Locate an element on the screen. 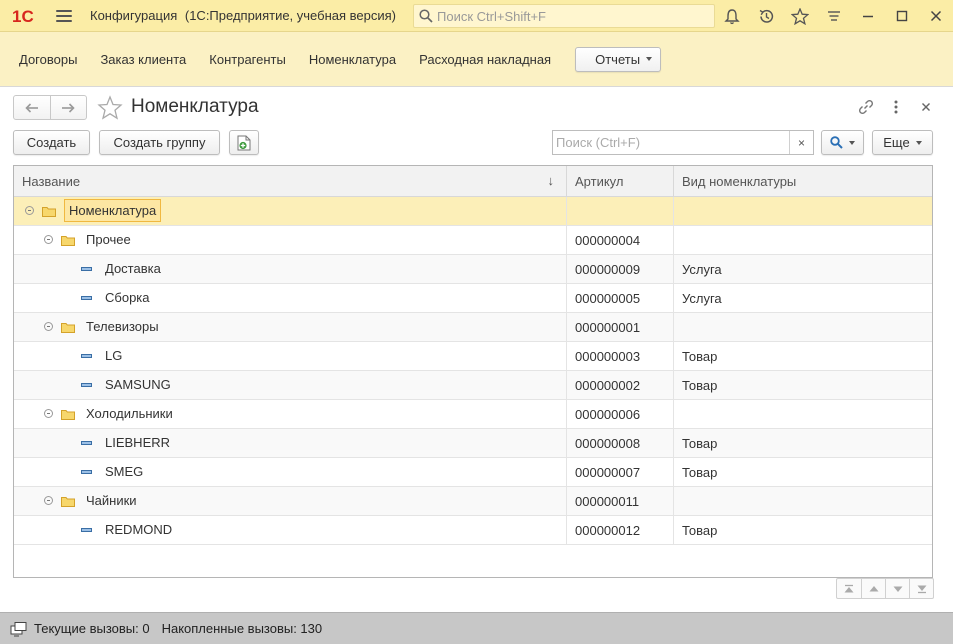 This screenshot has width=953, height=644. close-icon is located at coordinates (936, 16).